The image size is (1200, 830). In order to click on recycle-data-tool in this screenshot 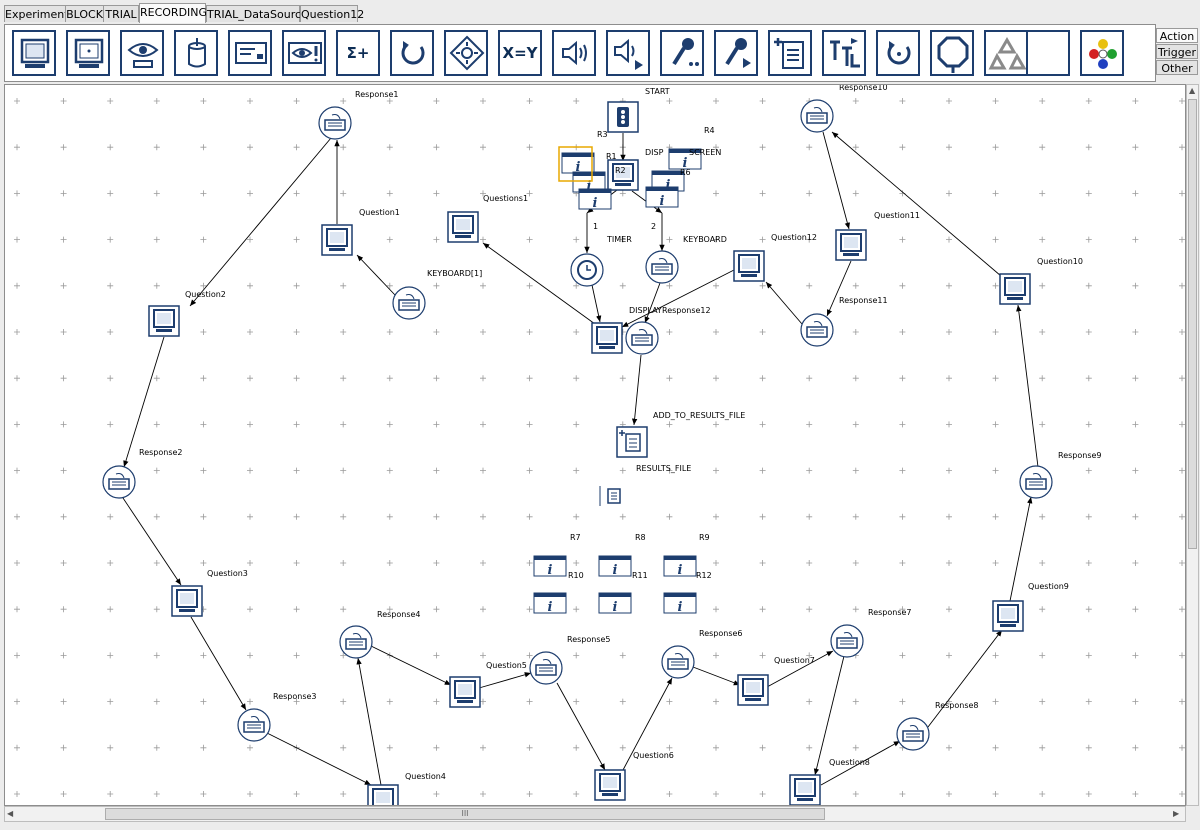, I will do `click(1006, 53)`.